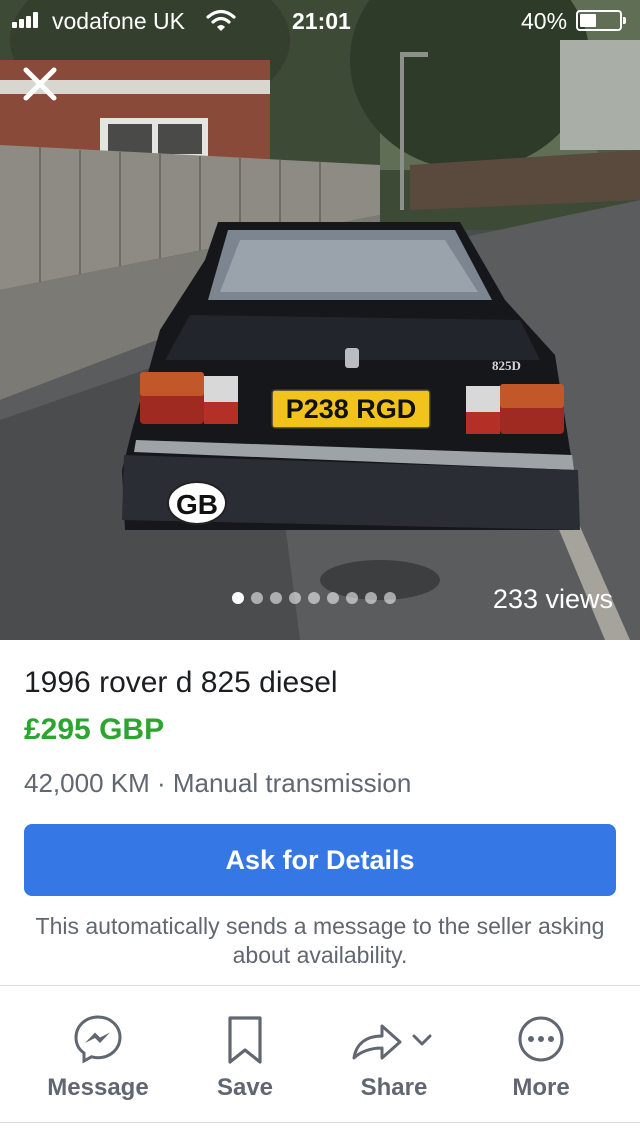  I want to click on message-button: Message, so click(98, 1055).